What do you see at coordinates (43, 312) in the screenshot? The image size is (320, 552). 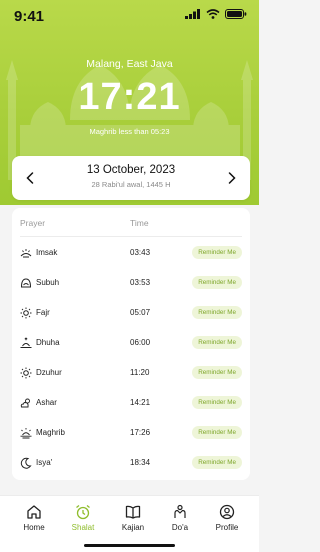 I see `prayer-name: Fajr` at bounding box center [43, 312].